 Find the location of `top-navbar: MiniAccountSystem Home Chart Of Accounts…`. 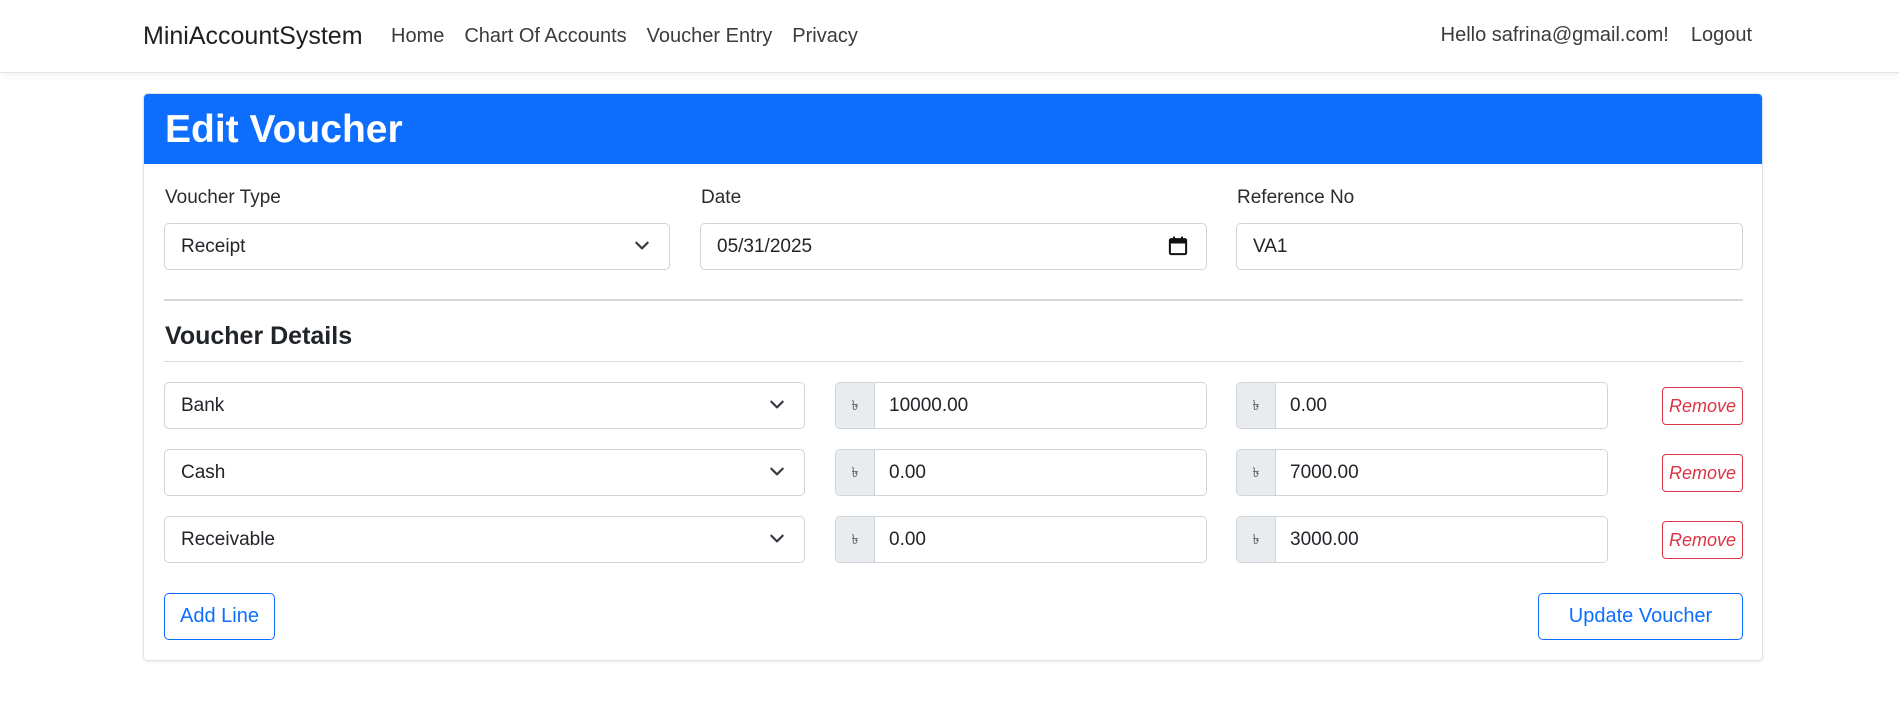

top-navbar: MiniAccountSystem Home Chart Of Accounts… is located at coordinates (949, 36).